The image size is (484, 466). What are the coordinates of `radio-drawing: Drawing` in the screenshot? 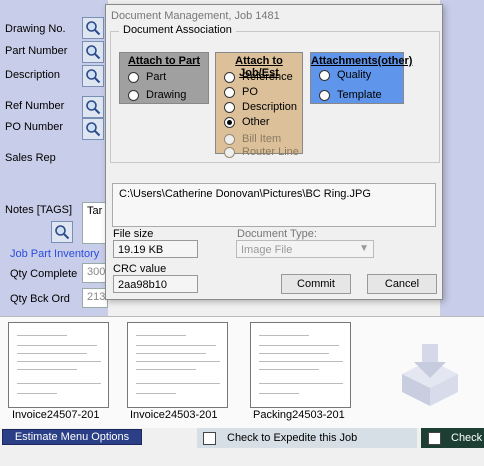 It's located at (157, 95).